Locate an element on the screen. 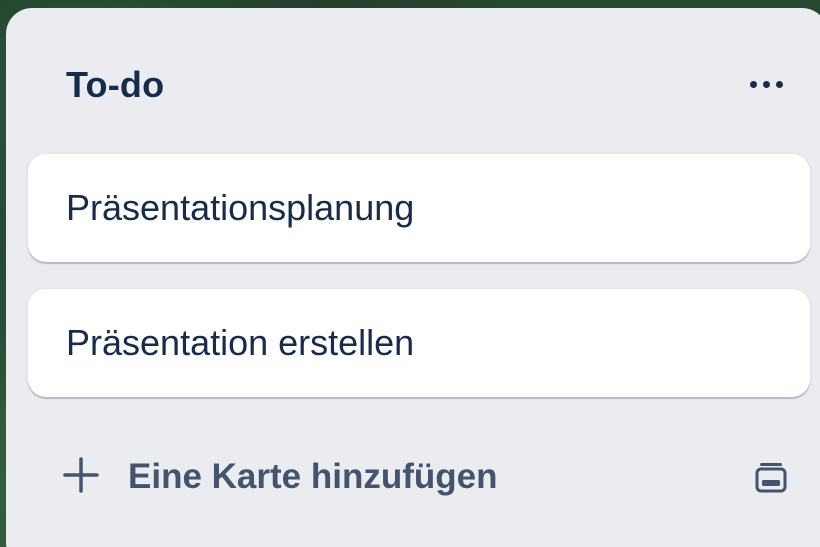 This screenshot has height=547, width=820. list-more-button is located at coordinates (766, 84).